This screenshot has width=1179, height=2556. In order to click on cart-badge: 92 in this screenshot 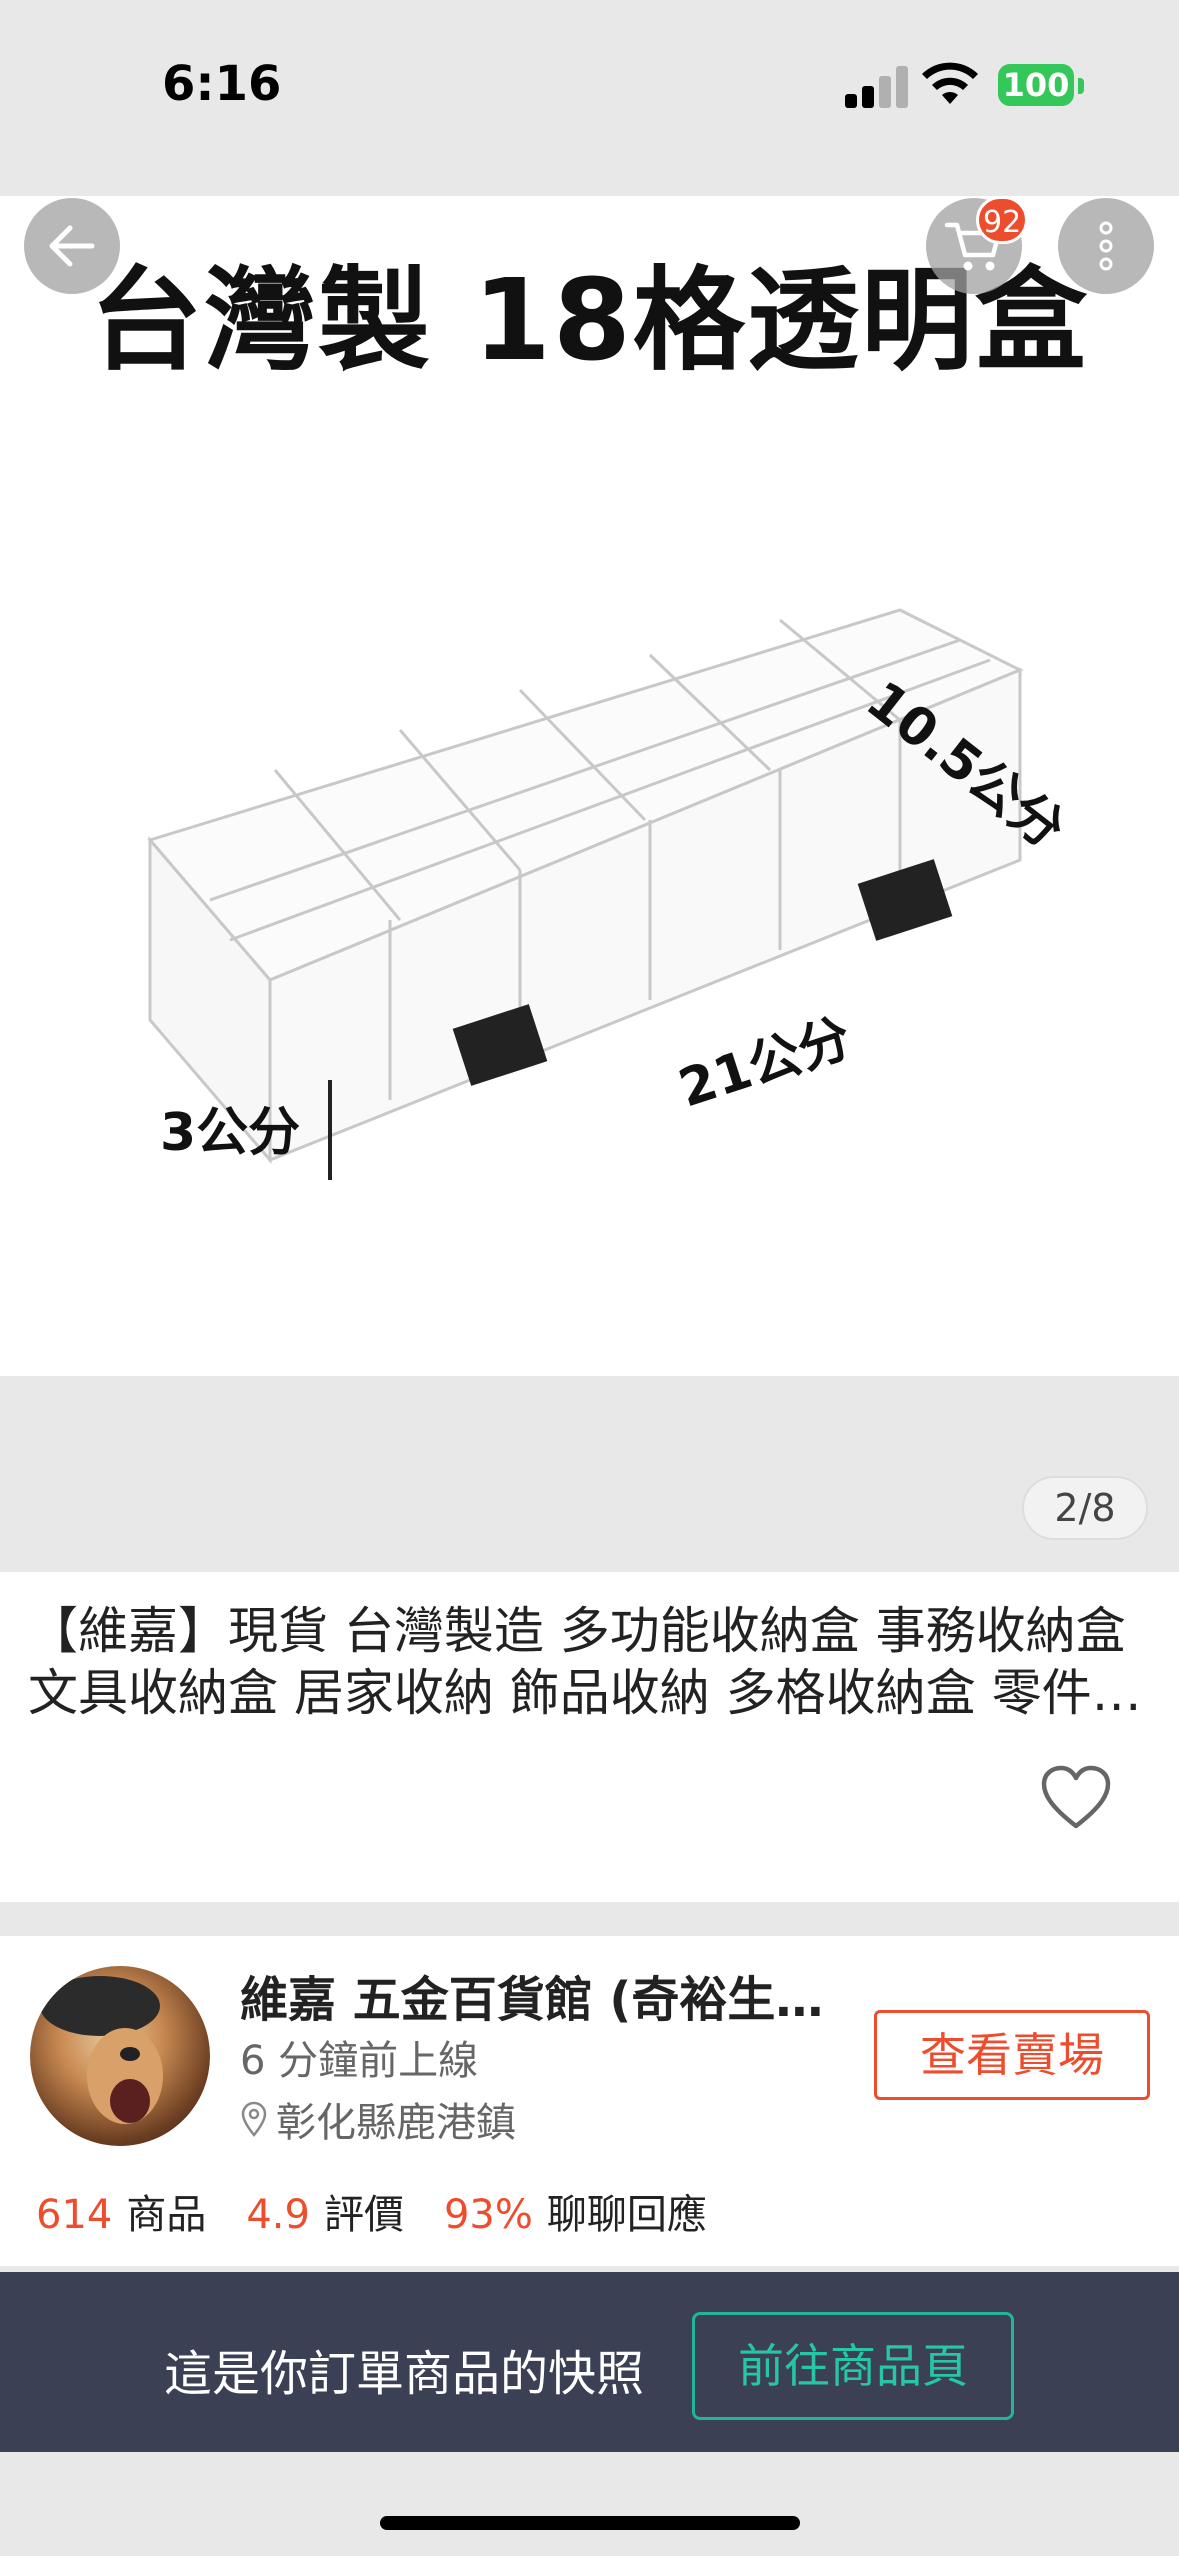, I will do `click(1002, 220)`.